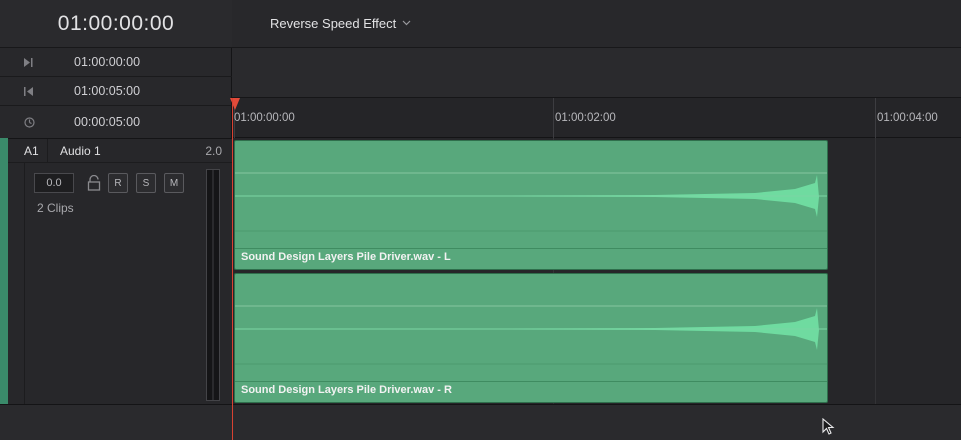  What do you see at coordinates (531, 335) in the screenshot?
I see `waveform-right` at bounding box center [531, 335].